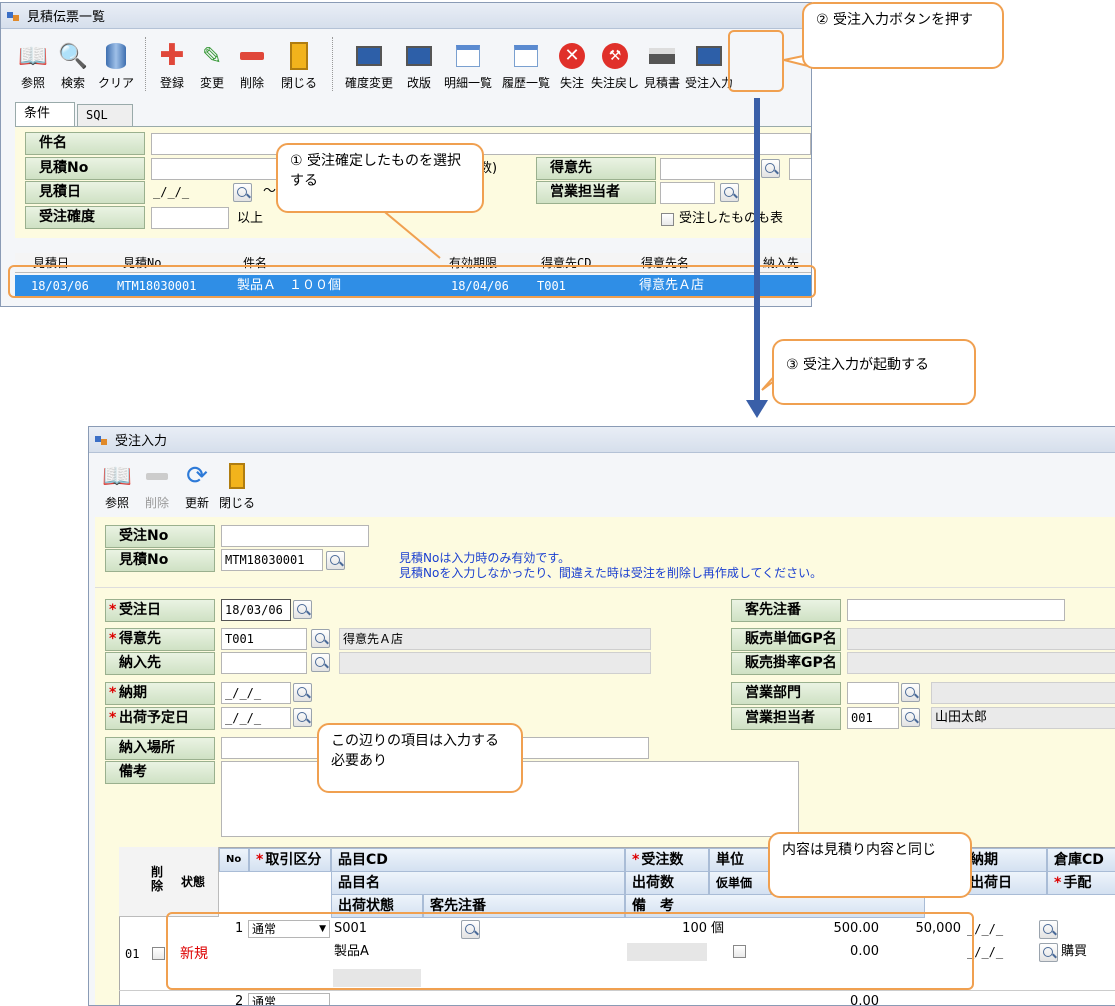  What do you see at coordinates (740, 883) in the screenshot?
I see `grid-col-karitanka: 仮単価` at bounding box center [740, 883].